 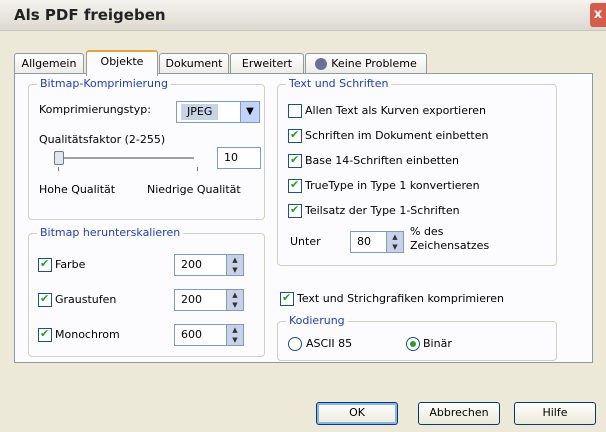 I want to click on help-button: Hilfe, so click(x=555, y=413).